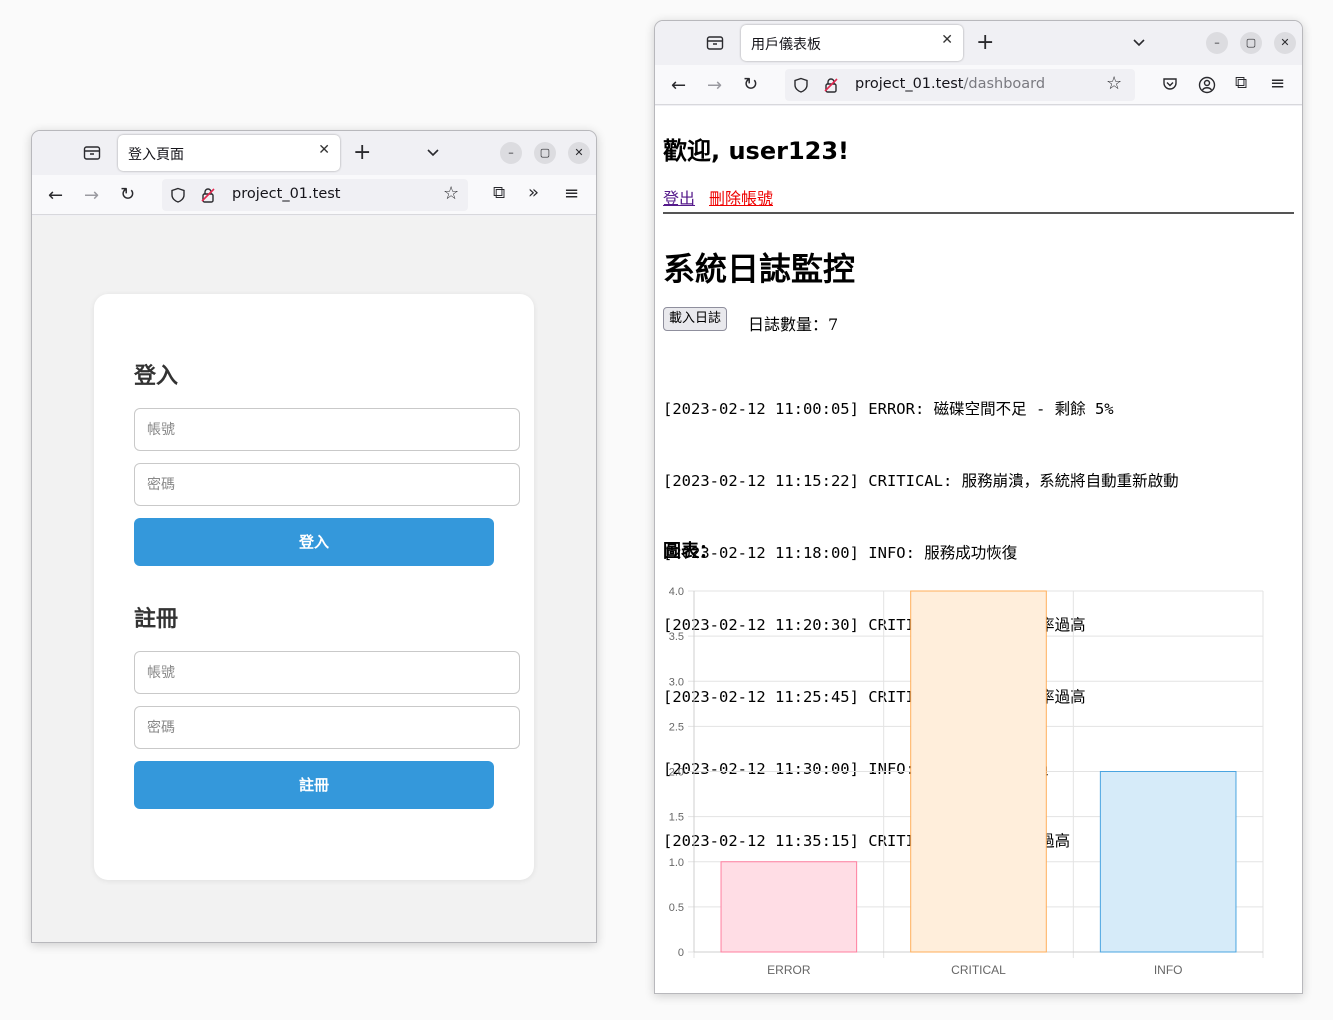  I want to click on url-text: project_01.test/dashboard, so click(950, 84).